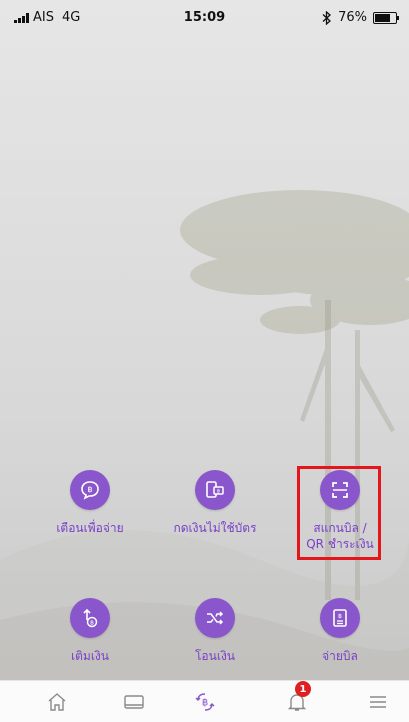 This screenshot has height=722, width=409. I want to click on transfer-icon, so click(215, 618).